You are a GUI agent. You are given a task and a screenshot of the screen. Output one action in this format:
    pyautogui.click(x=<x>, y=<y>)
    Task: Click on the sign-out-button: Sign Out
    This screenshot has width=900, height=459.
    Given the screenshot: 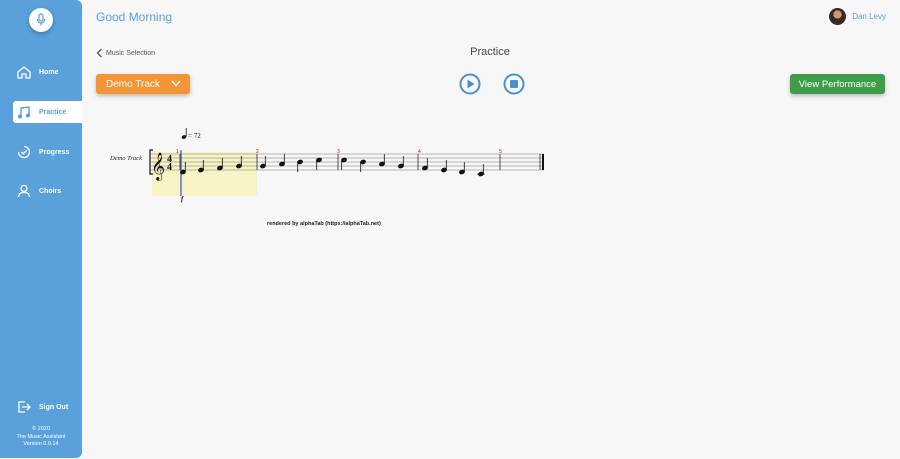 What is the action you would take?
    pyautogui.click(x=47, y=407)
    